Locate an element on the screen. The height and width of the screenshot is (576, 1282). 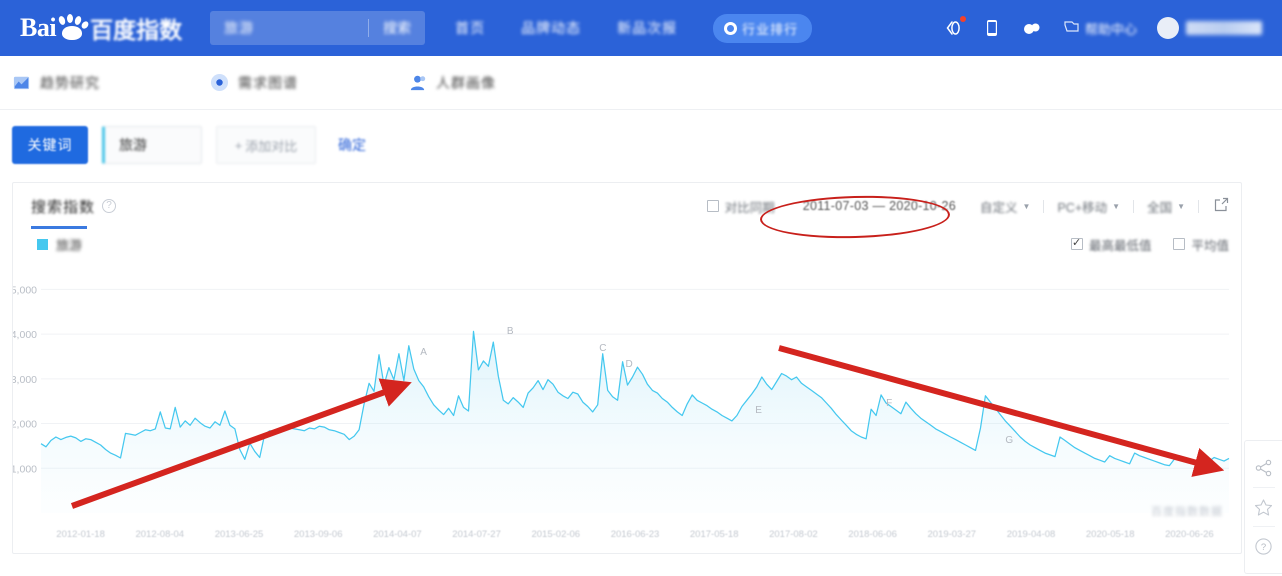
help-center-label: 帮助中心 is located at coordinates (1110, 29).